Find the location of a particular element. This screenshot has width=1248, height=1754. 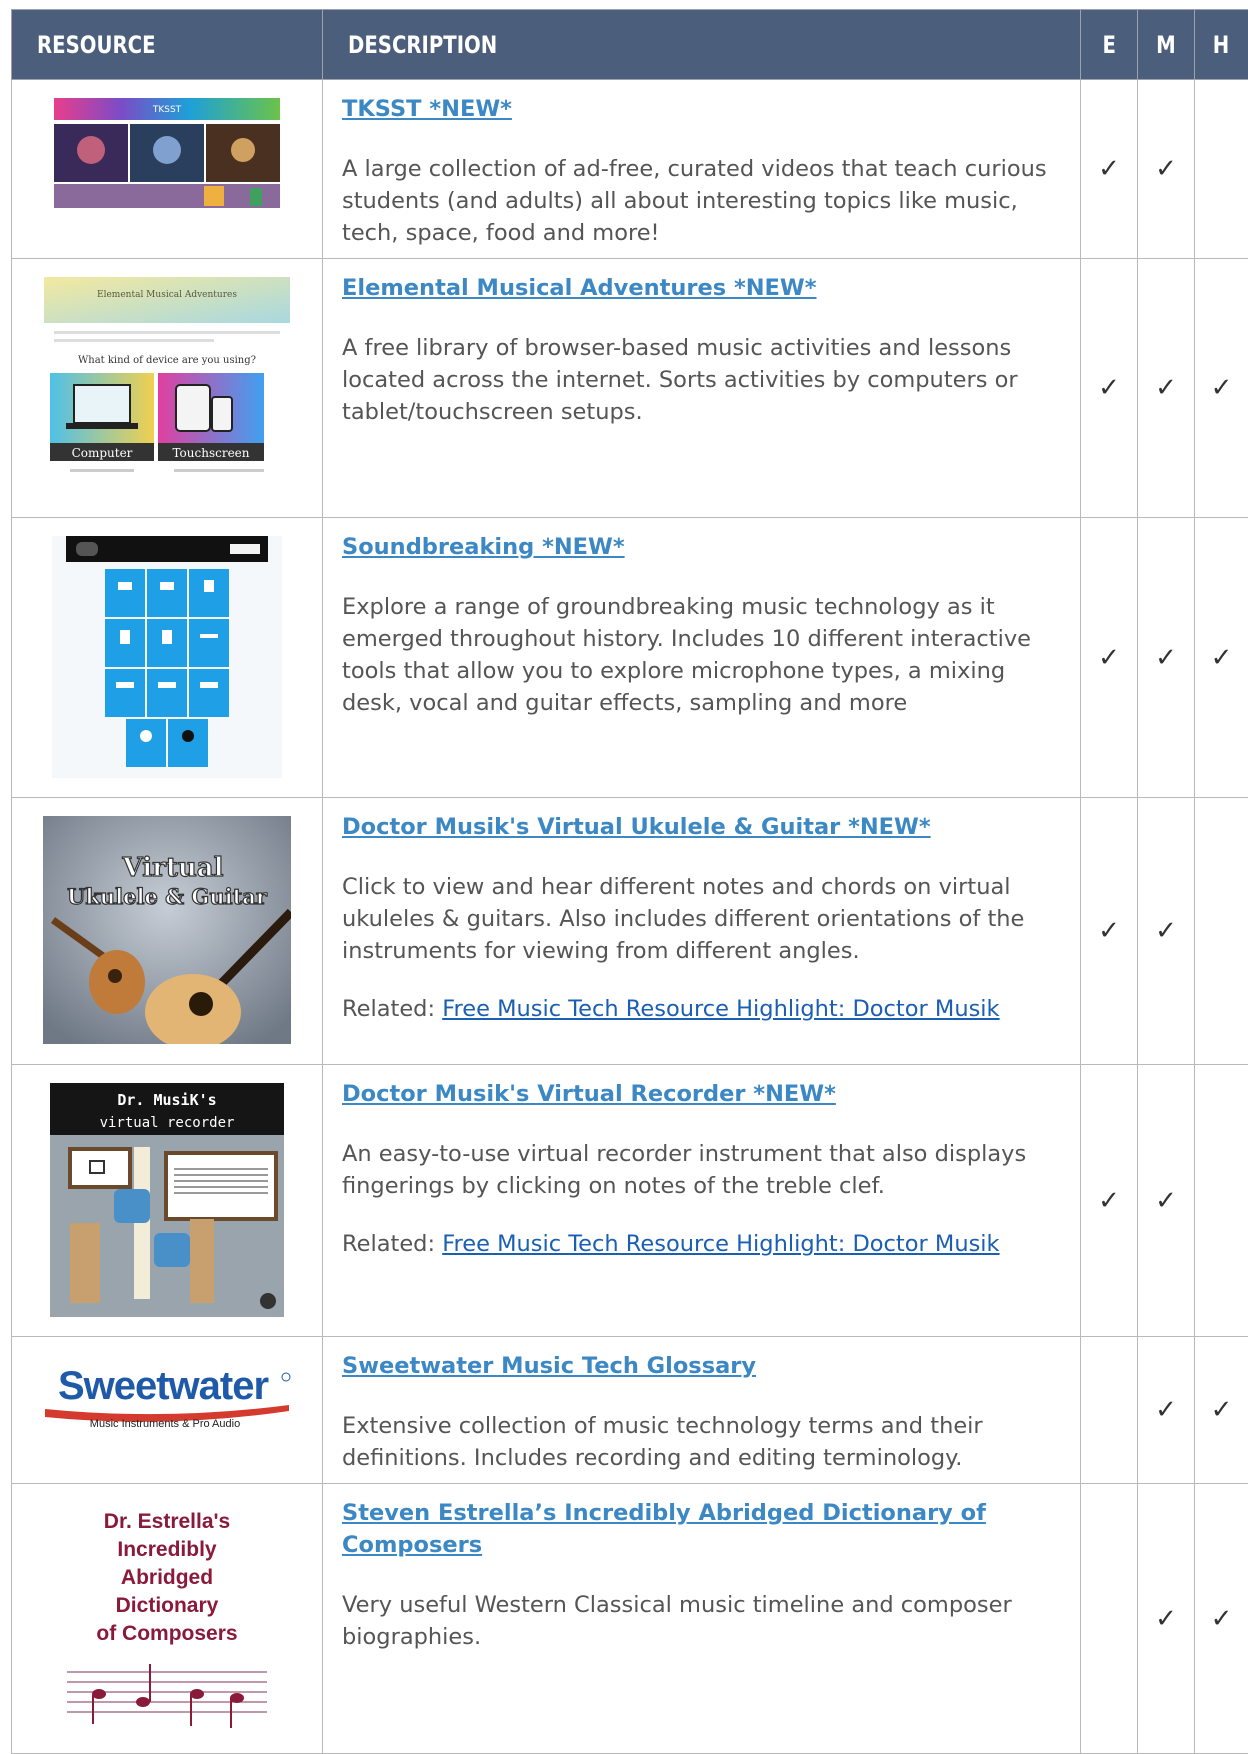

svg-text: Abridged is located at coordinates (167, 1577).